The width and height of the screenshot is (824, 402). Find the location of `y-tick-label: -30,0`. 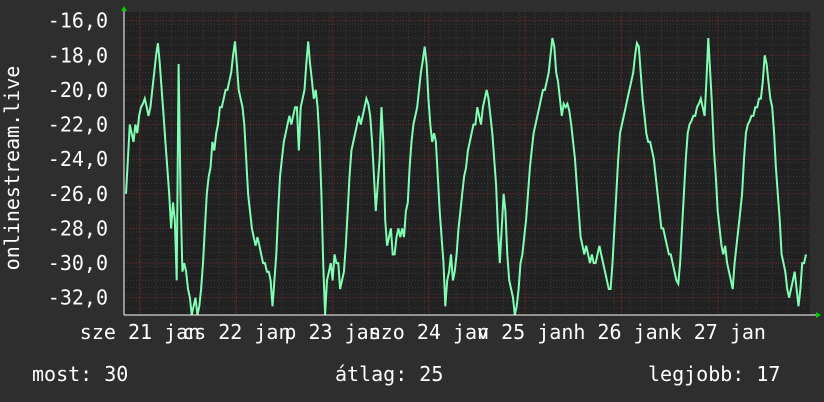

y-tick-label: -30,0 is located at coordinates (78, 263).